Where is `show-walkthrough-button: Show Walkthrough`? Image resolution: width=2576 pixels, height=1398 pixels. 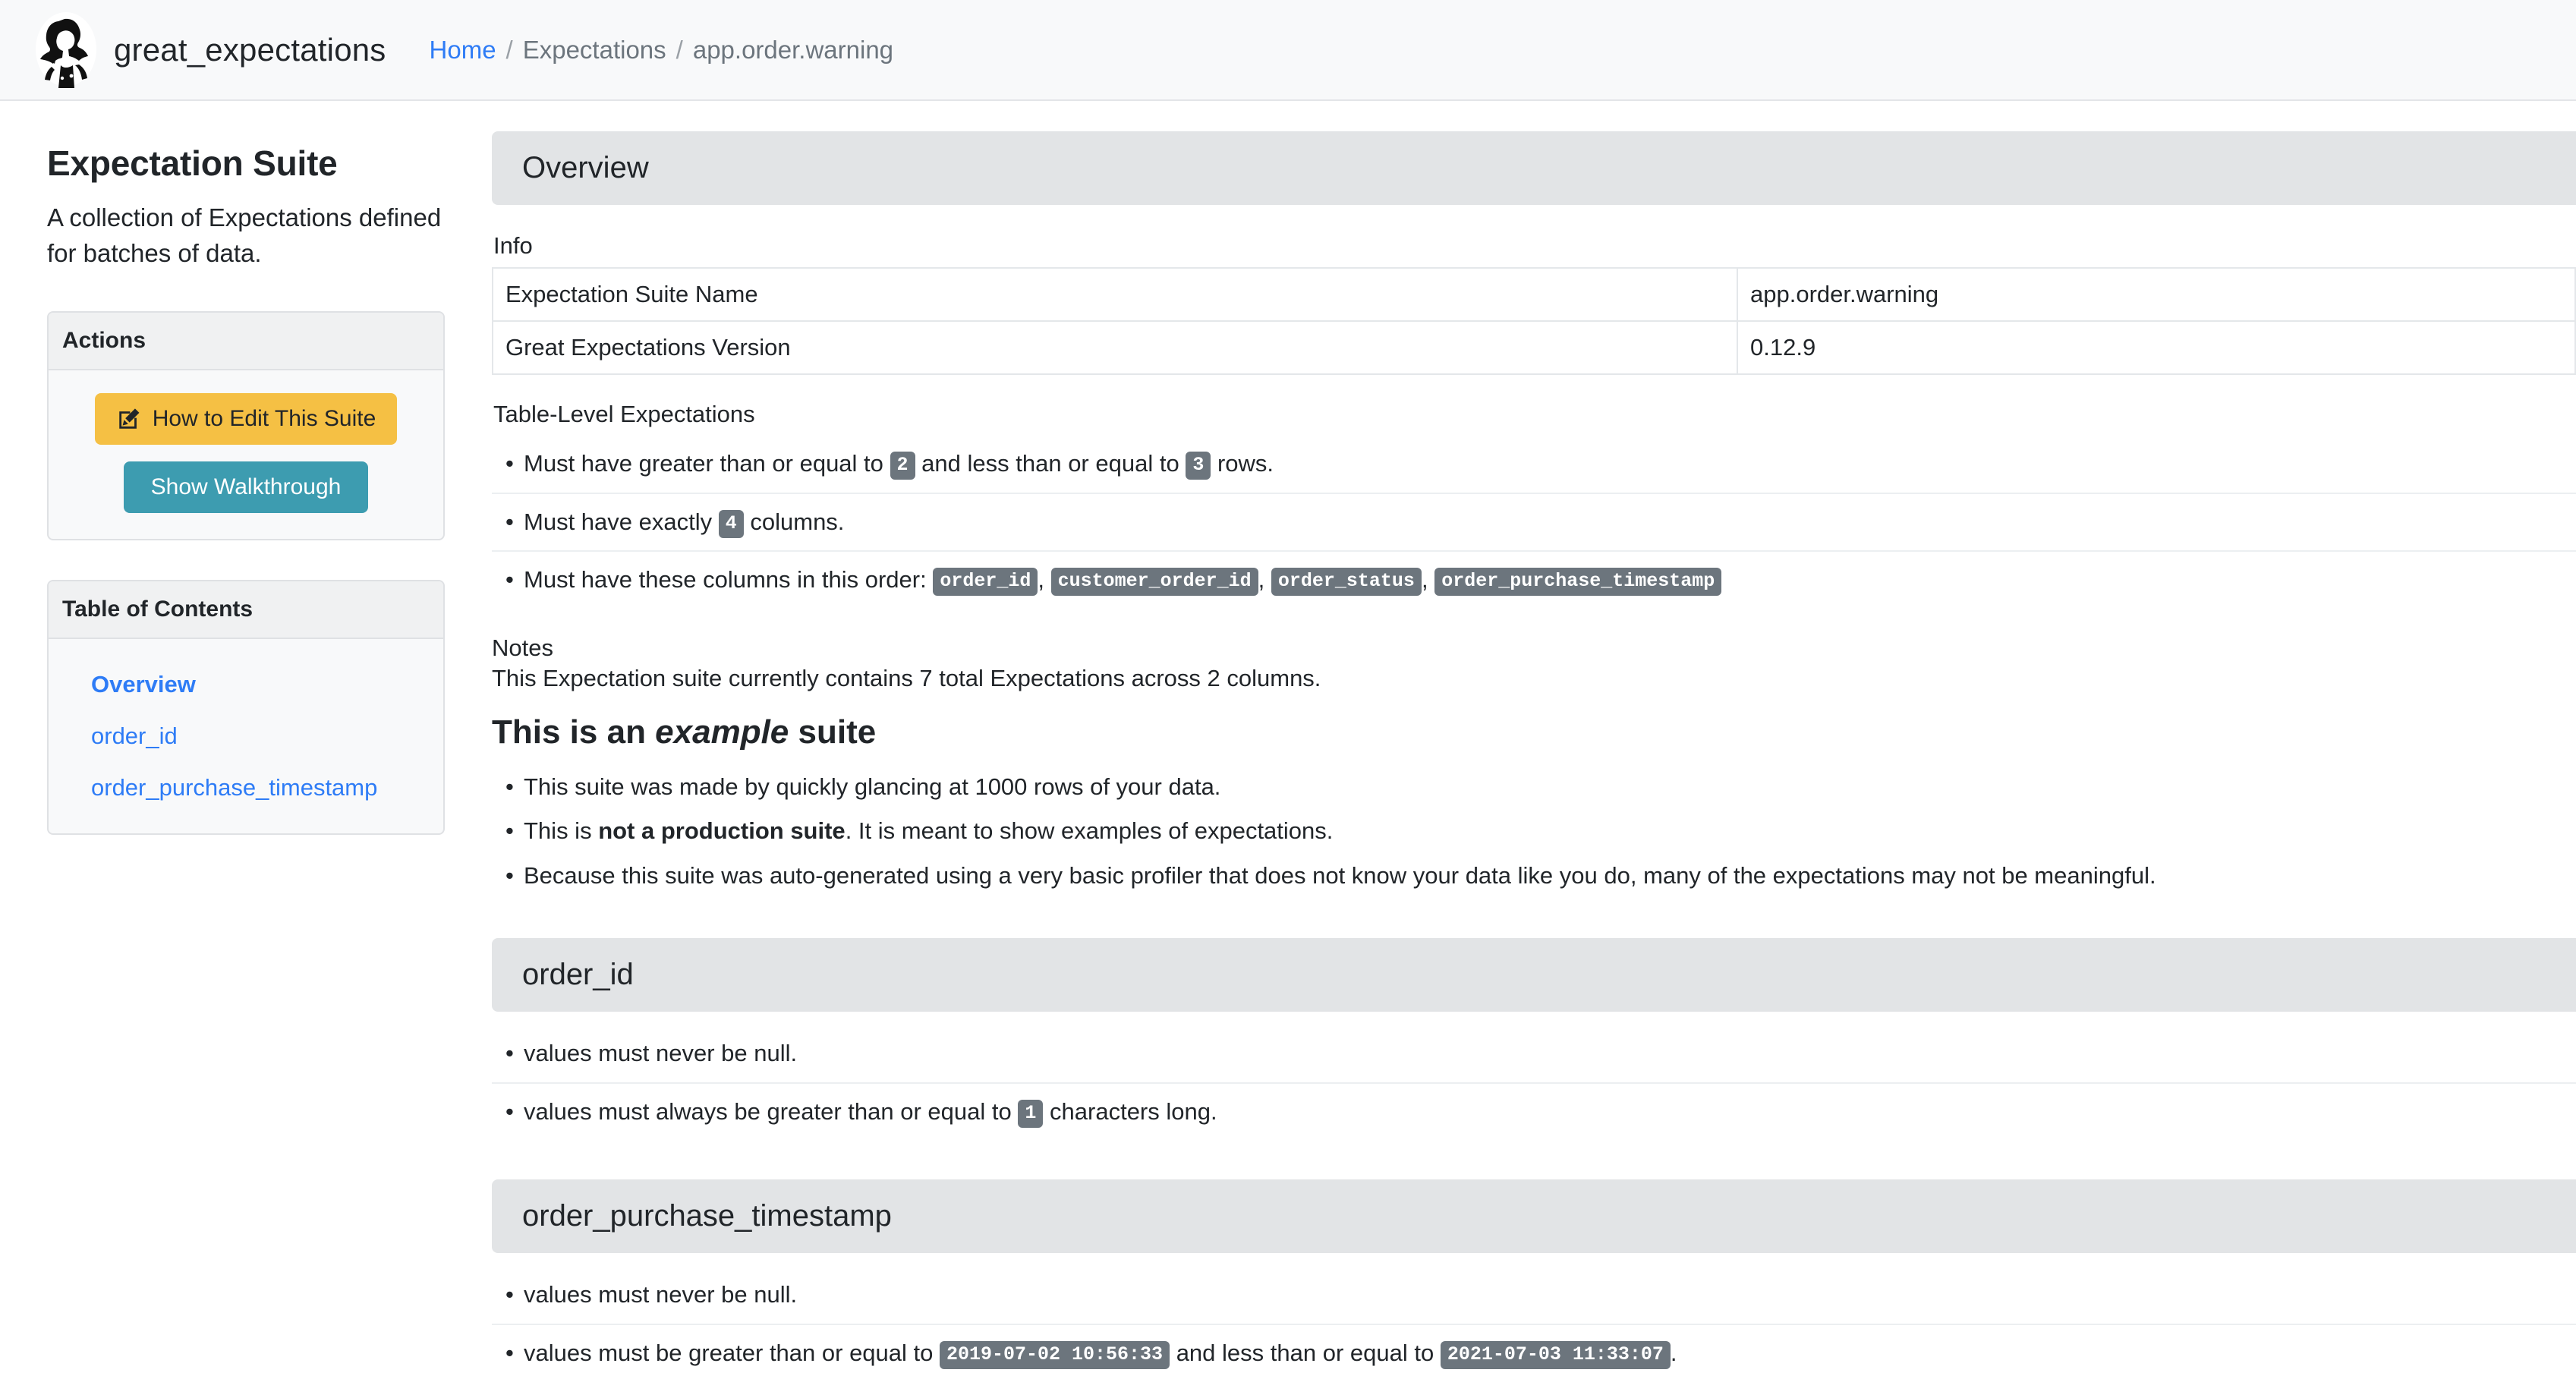 show-walkthrough-button: Show Walkthrough is located at coordinates (246, 487).